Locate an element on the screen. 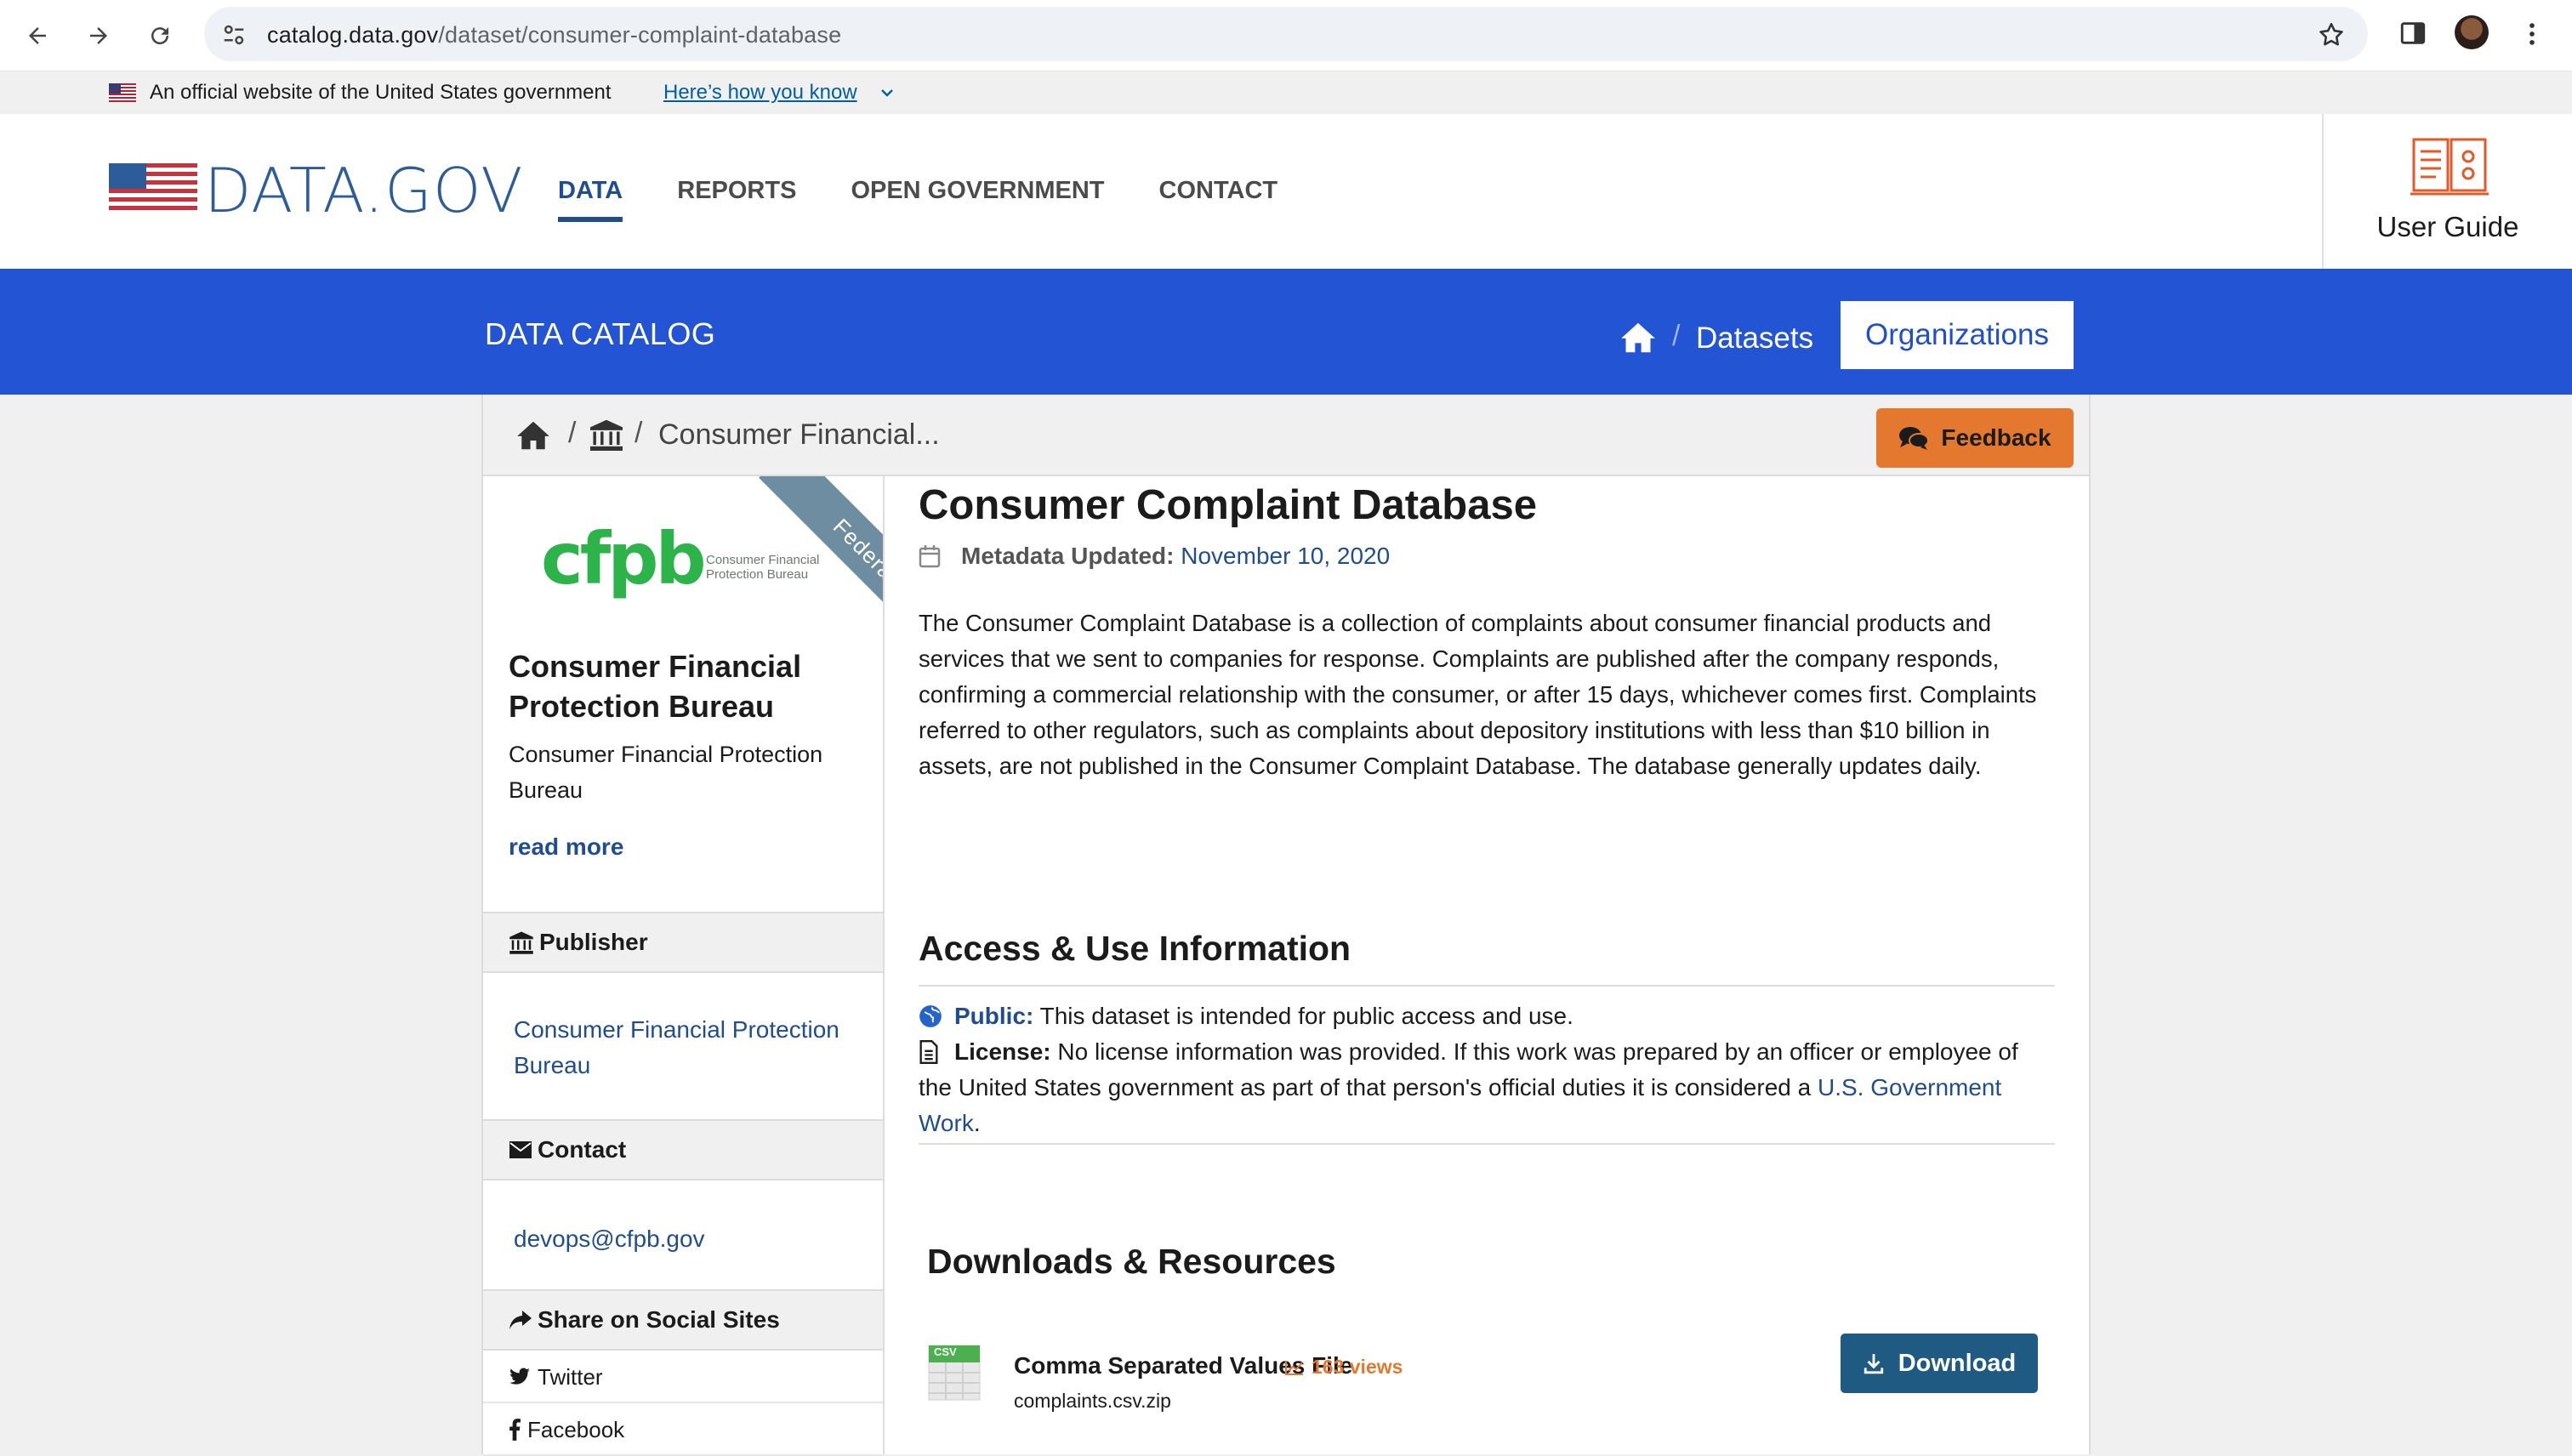  user-guide-link: User Guide is located at coordinates (2447, 191).